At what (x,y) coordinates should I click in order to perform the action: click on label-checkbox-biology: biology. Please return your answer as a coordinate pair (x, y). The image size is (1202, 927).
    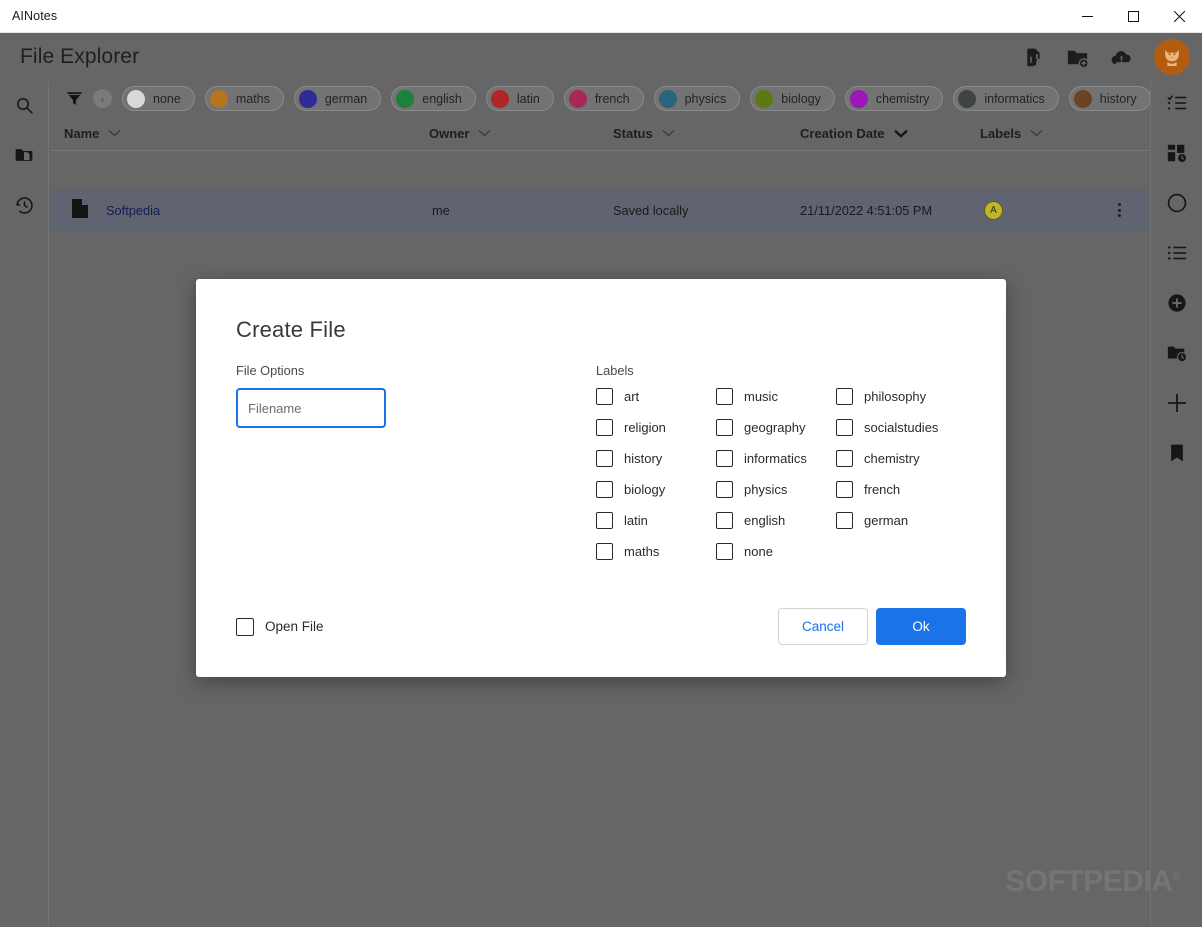
    Looking at the image, I should click on (656, 489).